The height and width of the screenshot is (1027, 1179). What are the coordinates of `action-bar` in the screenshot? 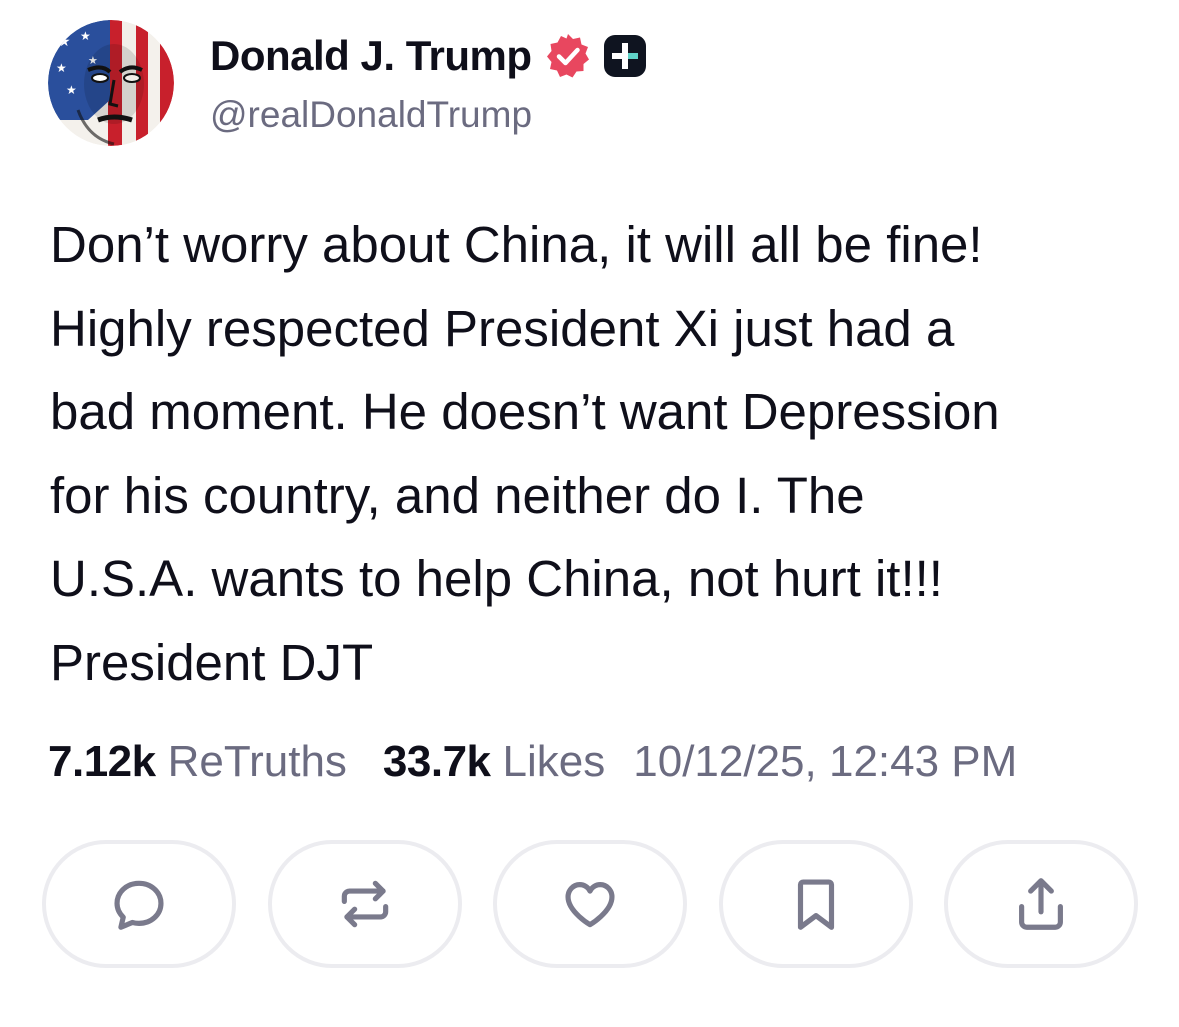 It's located at (590, 904).